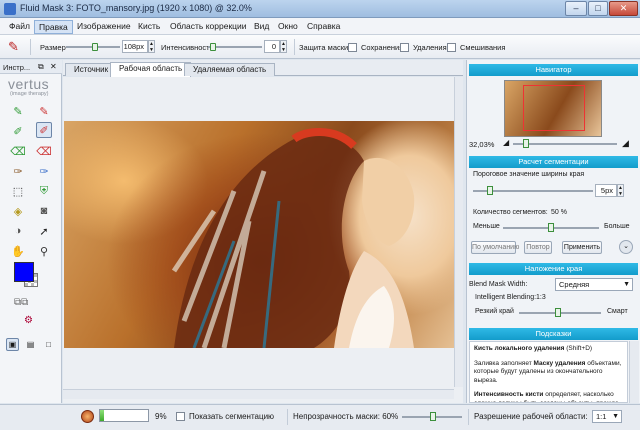 The width and height of the screenshot is (640, 430). What do you see at coordinates (606, 190) in the screenshot?
I see `edge-threshold-value: 5px` at bounding box center [606, 190].